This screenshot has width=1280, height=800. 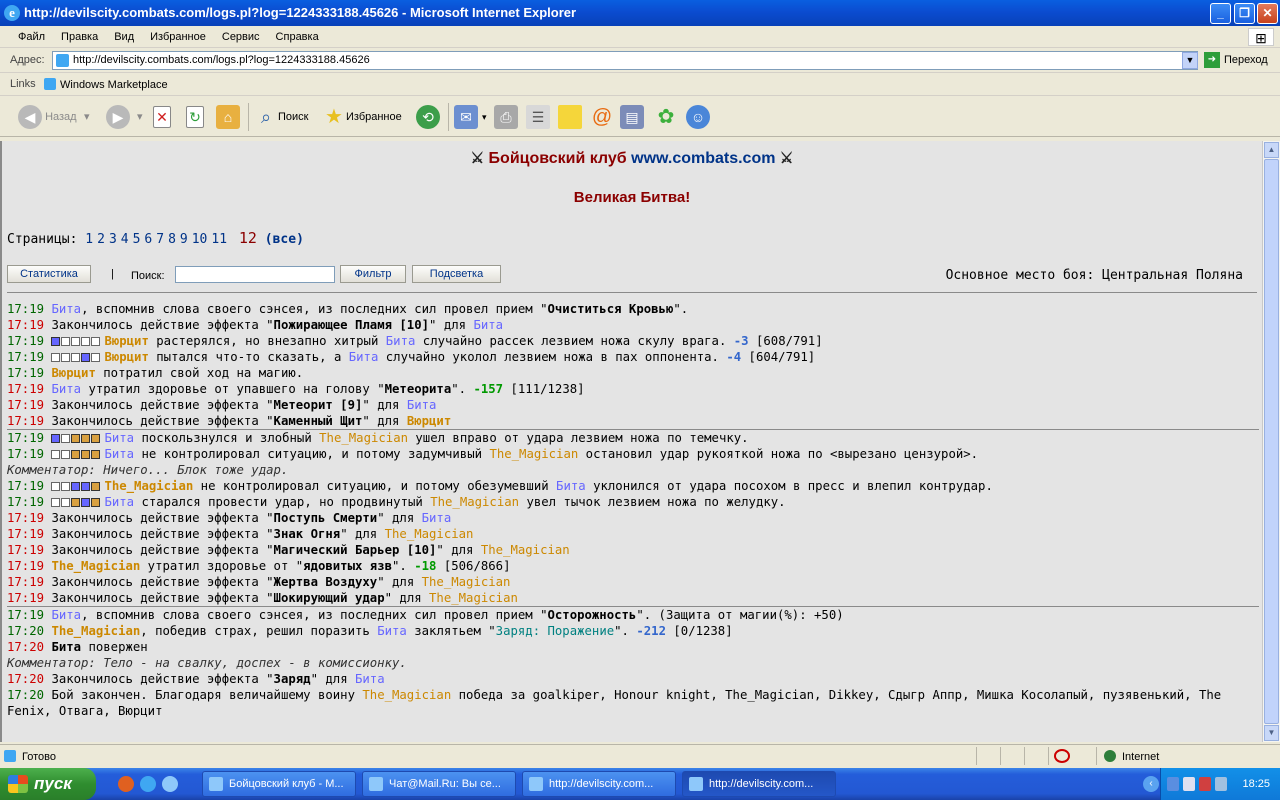 I want to click on maximize-button: ❐, so click(x=1244, y=13).